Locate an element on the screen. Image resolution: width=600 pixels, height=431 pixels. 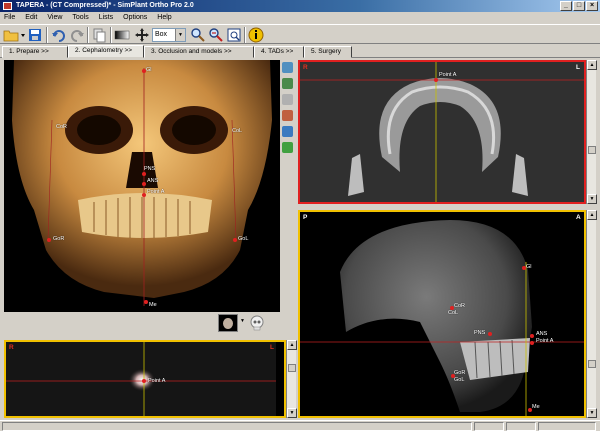
tab-prepare: 1. Prepare >> is located at coordinates (35, 52).